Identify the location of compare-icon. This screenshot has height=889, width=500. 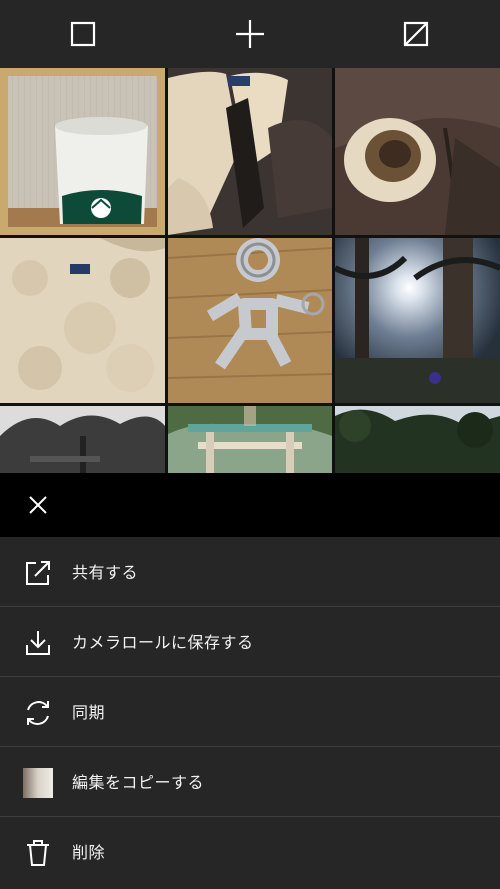
(416, 34).